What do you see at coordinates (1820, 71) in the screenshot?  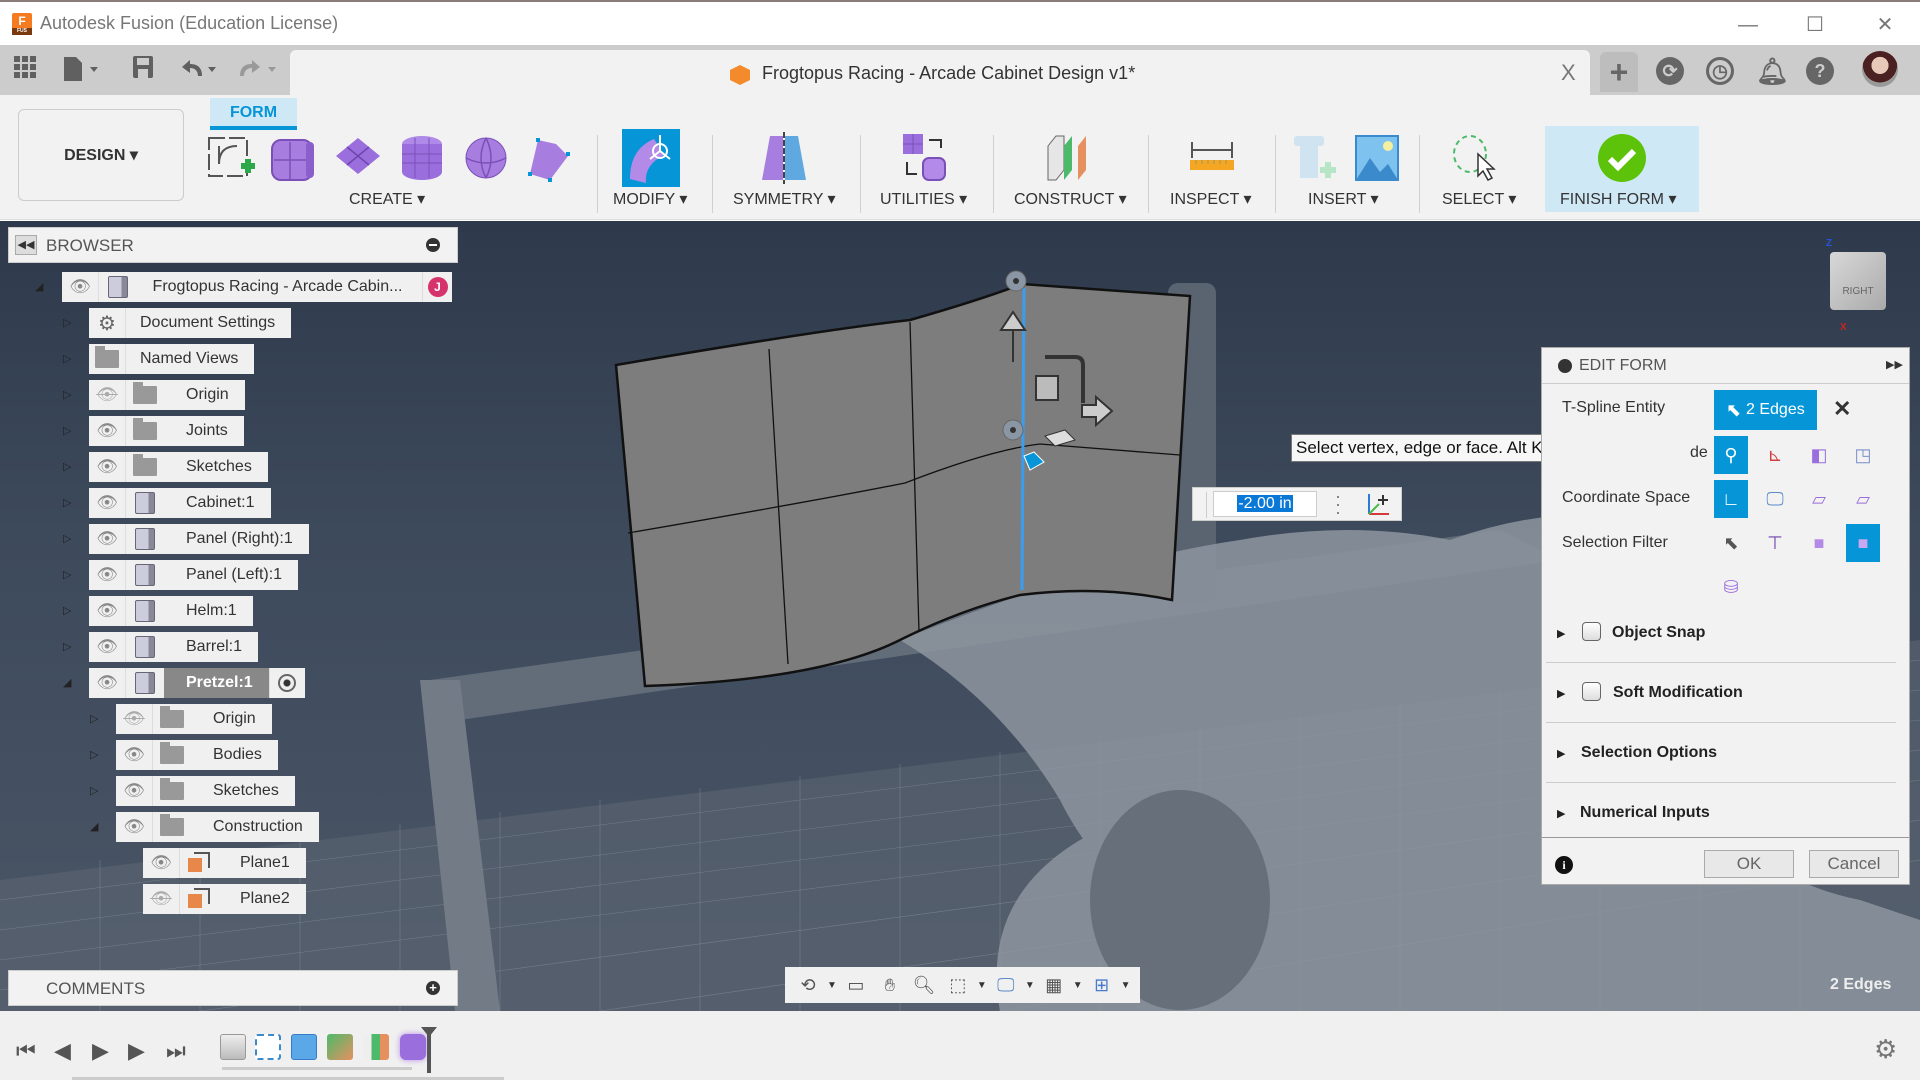 I see `help-icon: ?` at bounding box center [1820, 71].